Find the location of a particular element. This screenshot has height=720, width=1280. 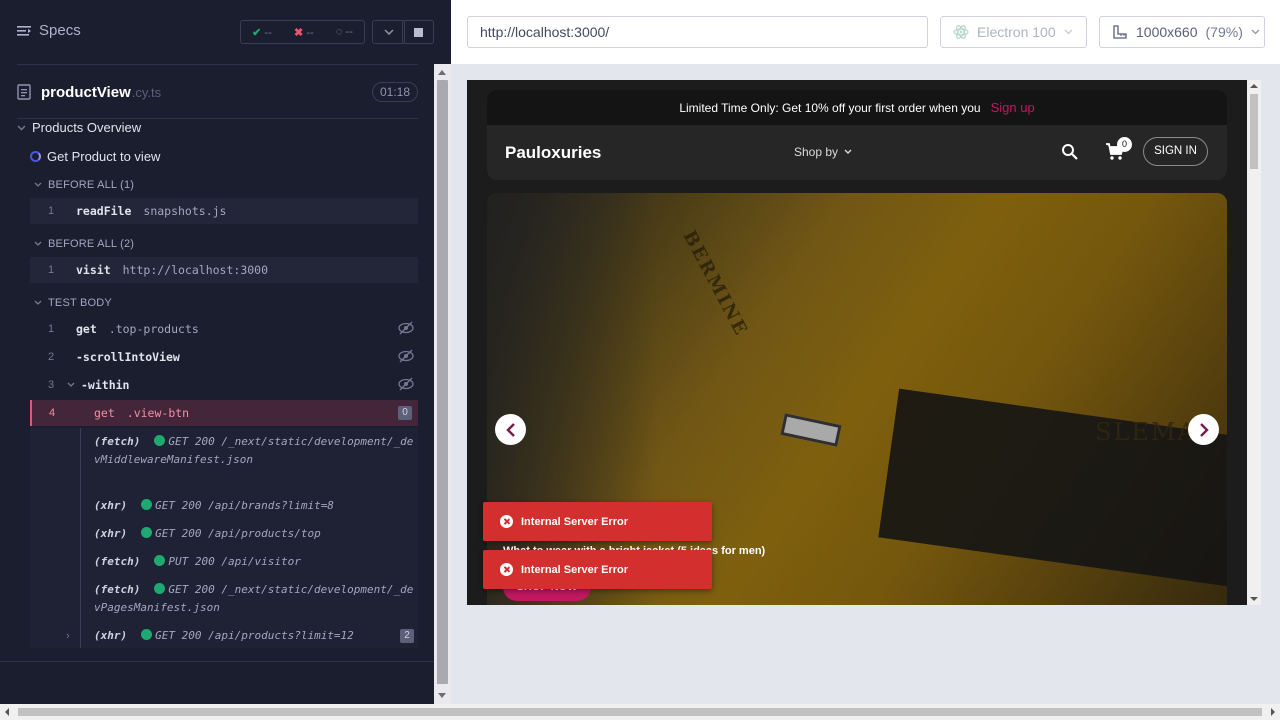

reporter-scrollbar is located at coordinates (442, 384).